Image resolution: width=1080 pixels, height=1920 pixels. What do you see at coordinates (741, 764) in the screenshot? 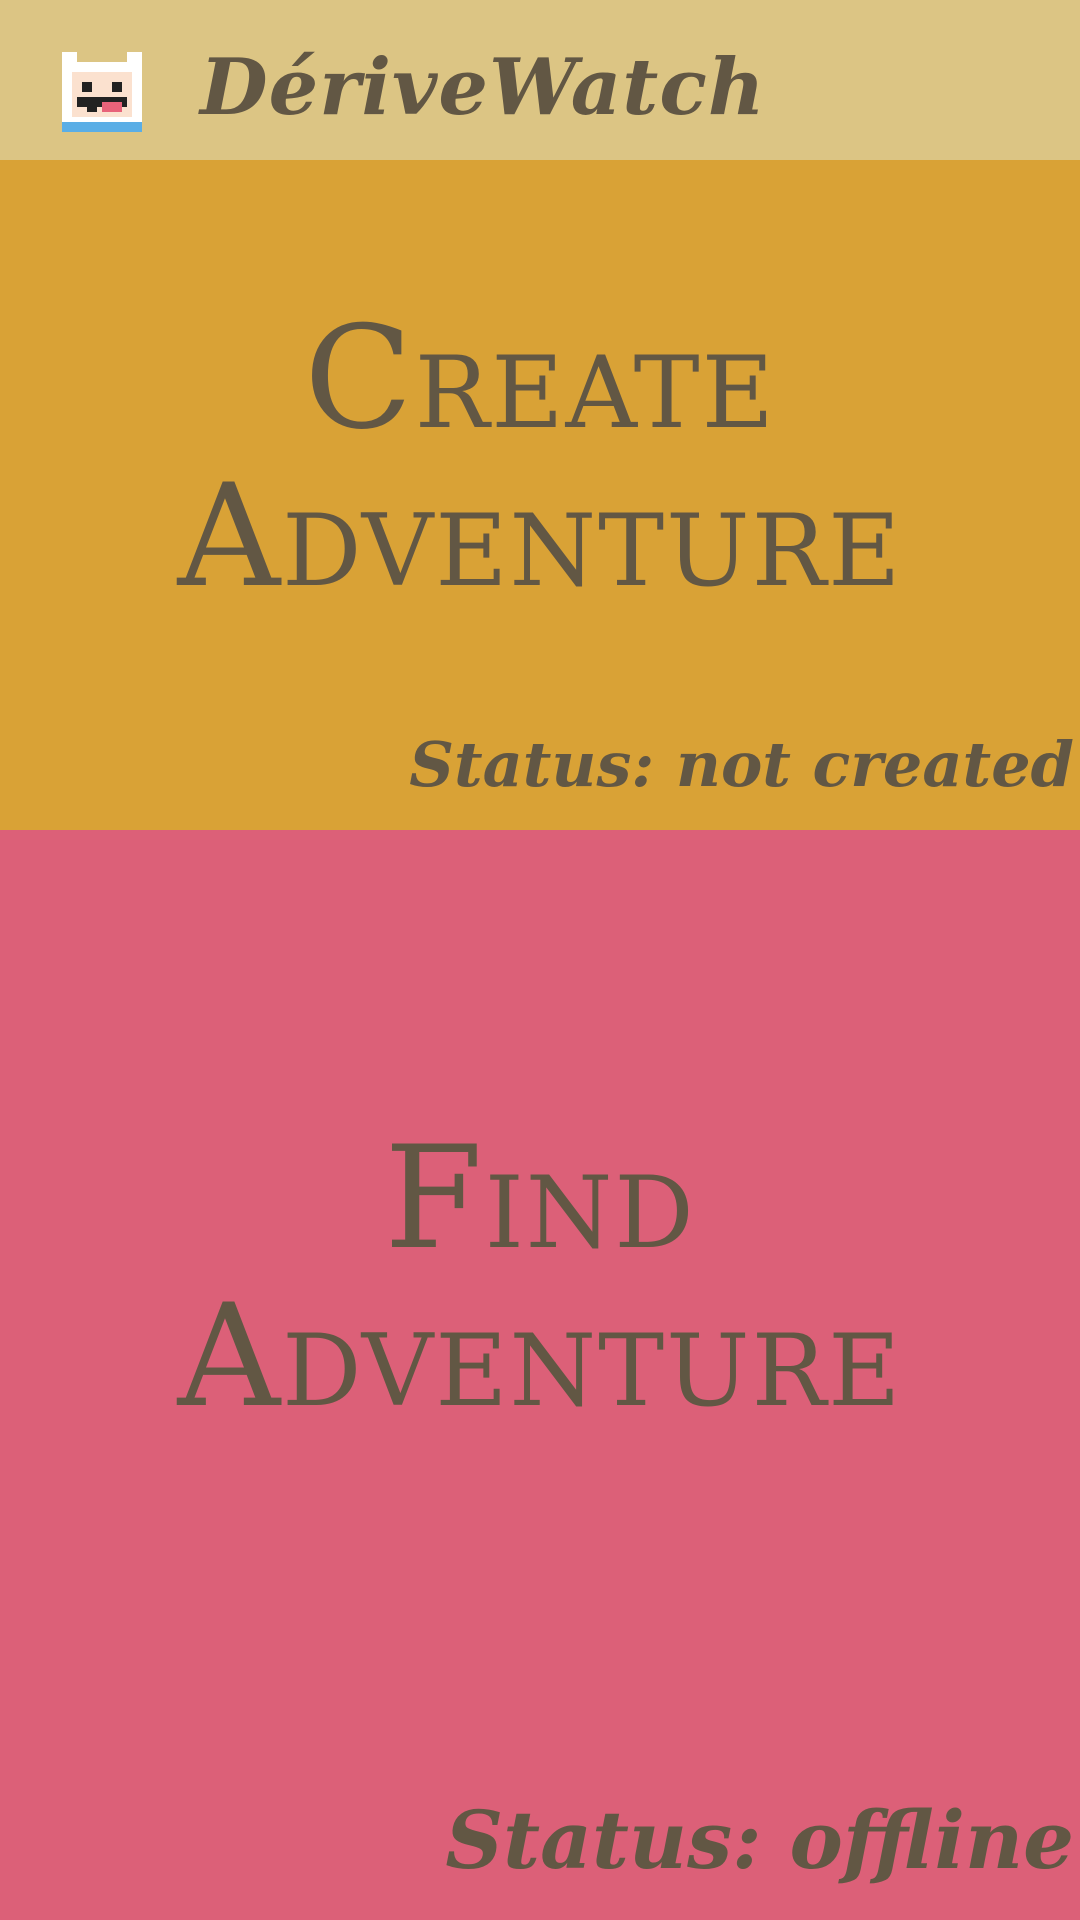
I see `create-status-text: Status: not created` at bounding box center [741, 764].